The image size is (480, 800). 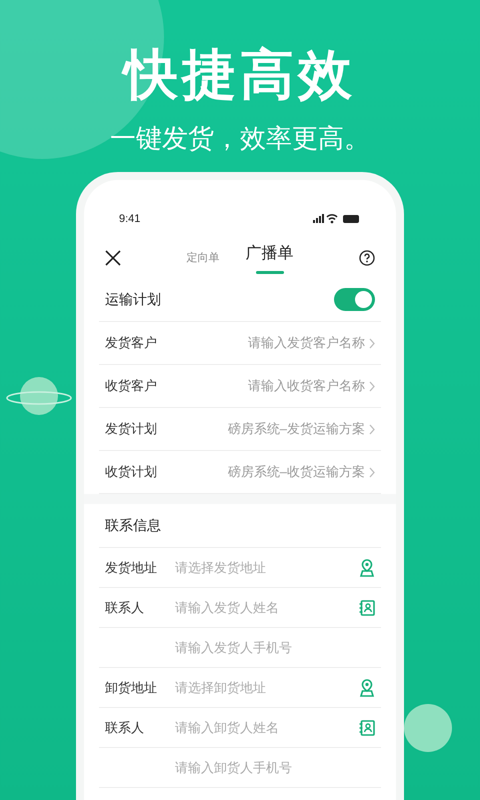 What do you see at coordinates (267, 608) in the screenshot?
I see `input-field: 请输入发货人姓名` at bounding box center [267, 608].